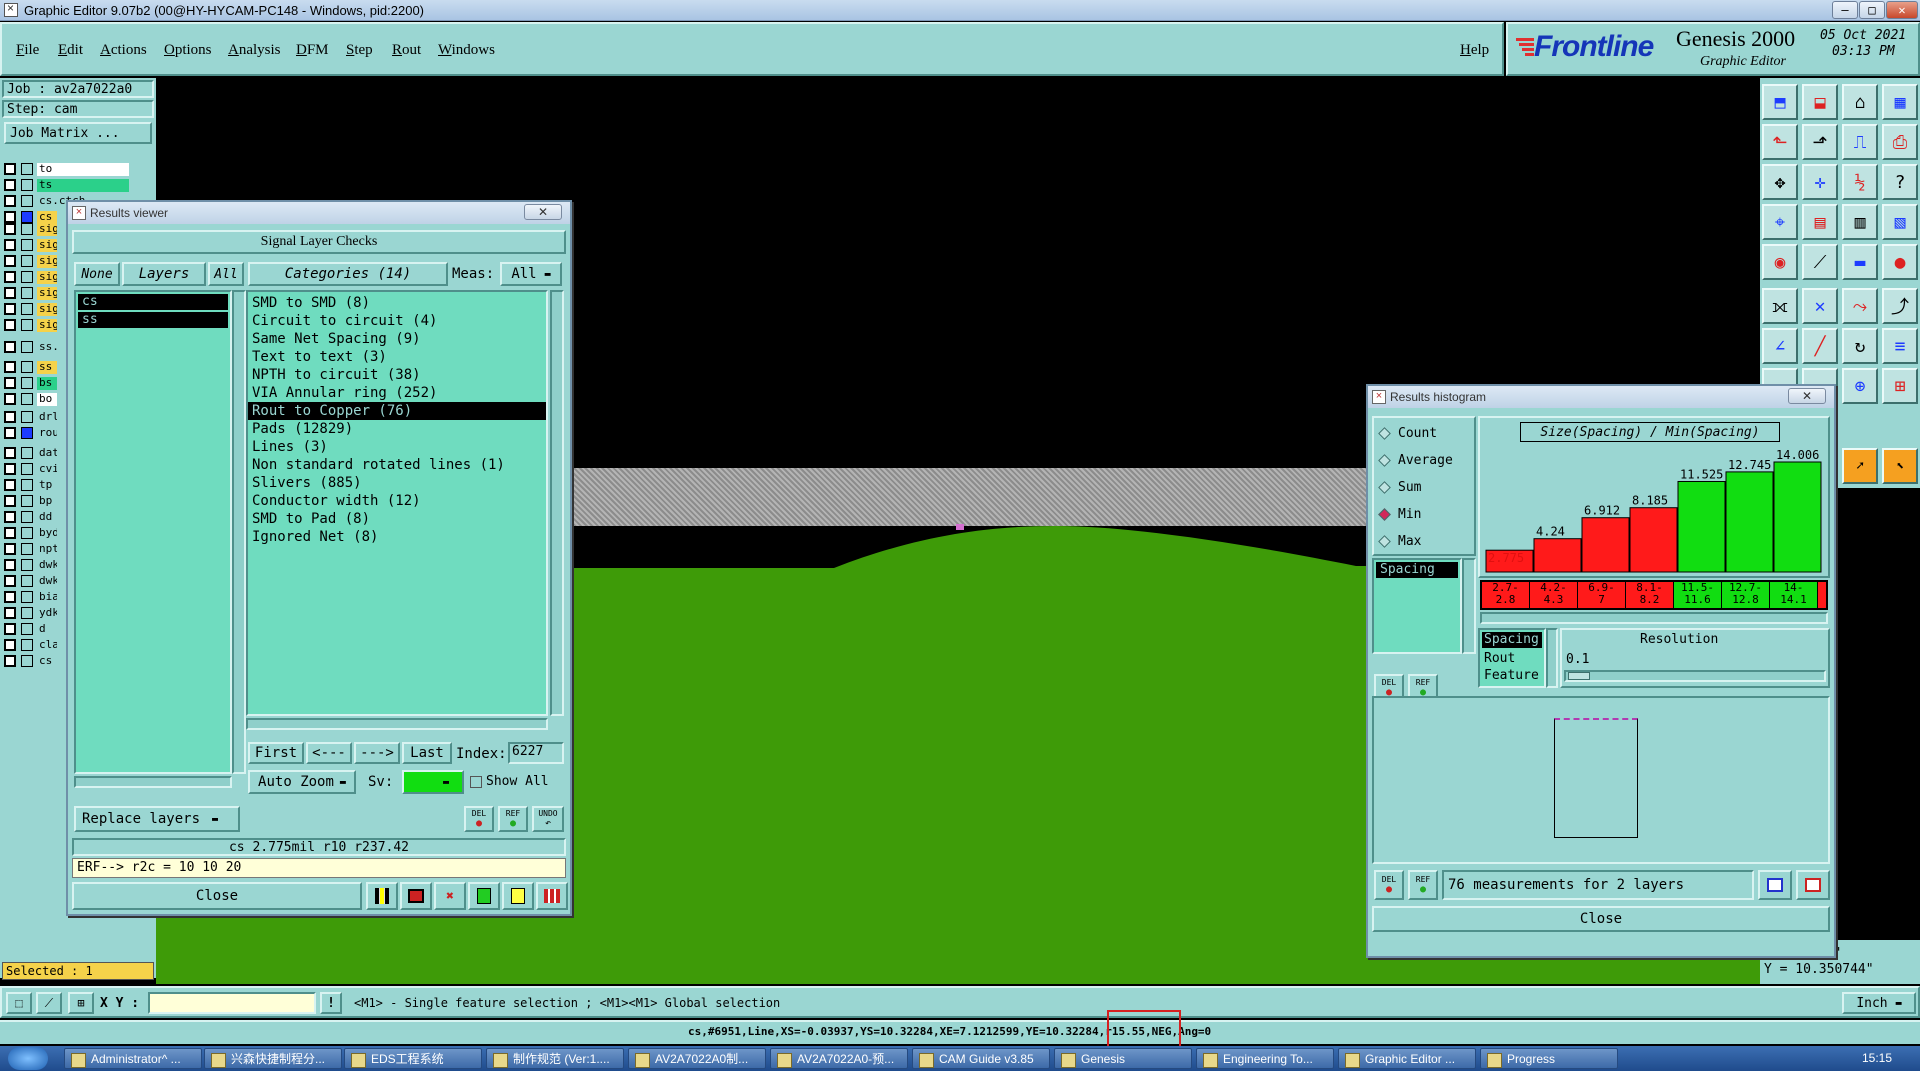 This screenshot has width=1920, height=1071. What do you see at coordinates (513, 819) in the screenshot?
I see `ref-button: REF ●` at bounding box center [513, 819].